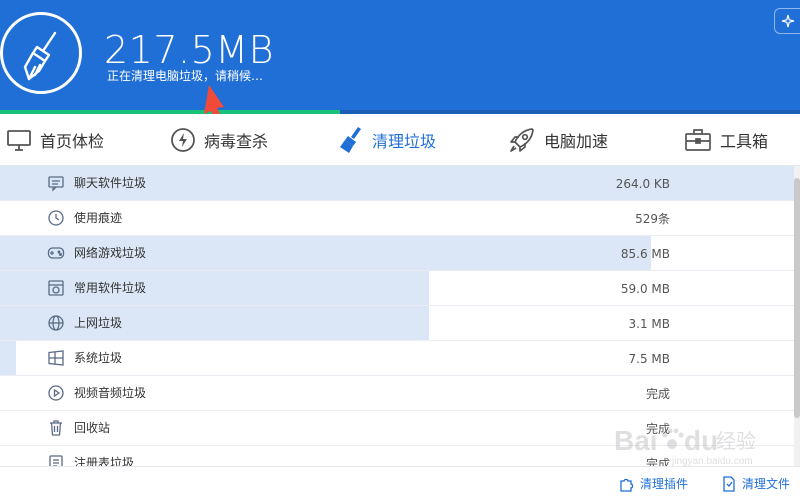 The image size is (800, 500). I want to click on watermark-brand: Bai, so click(636, 440).